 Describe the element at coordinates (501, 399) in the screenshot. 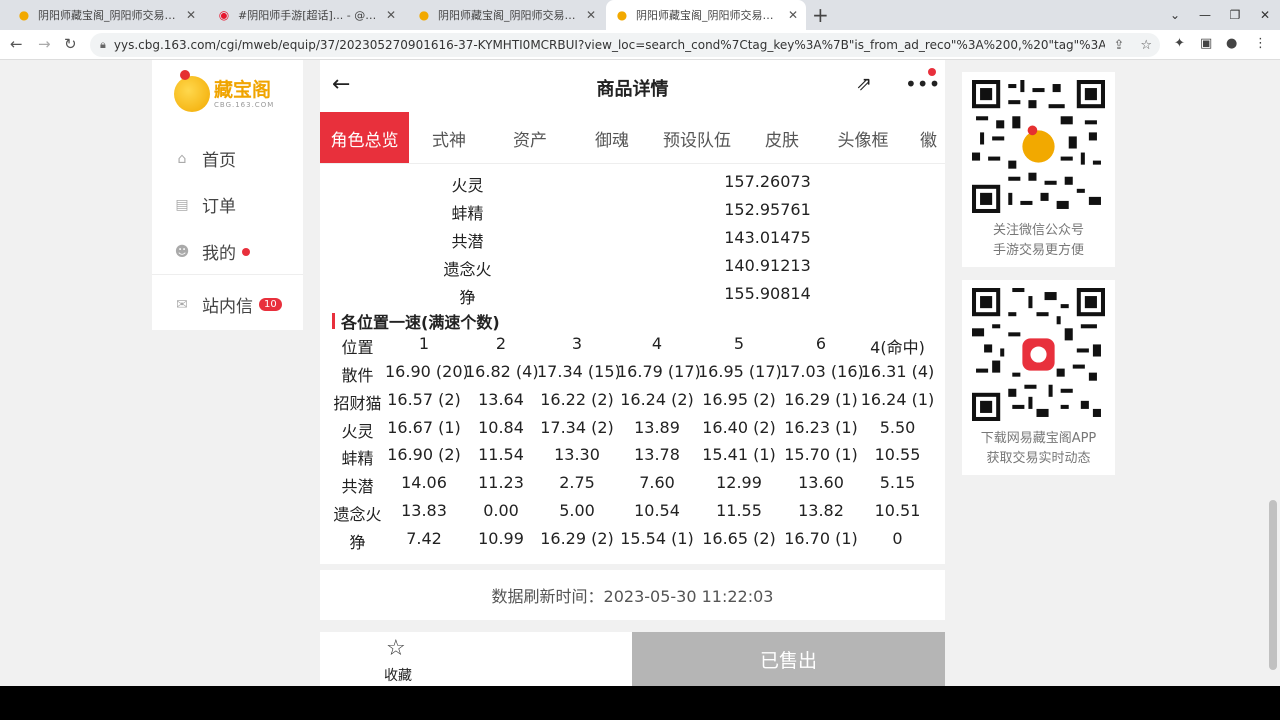

I see `grid-cell: 13.64` at that location.